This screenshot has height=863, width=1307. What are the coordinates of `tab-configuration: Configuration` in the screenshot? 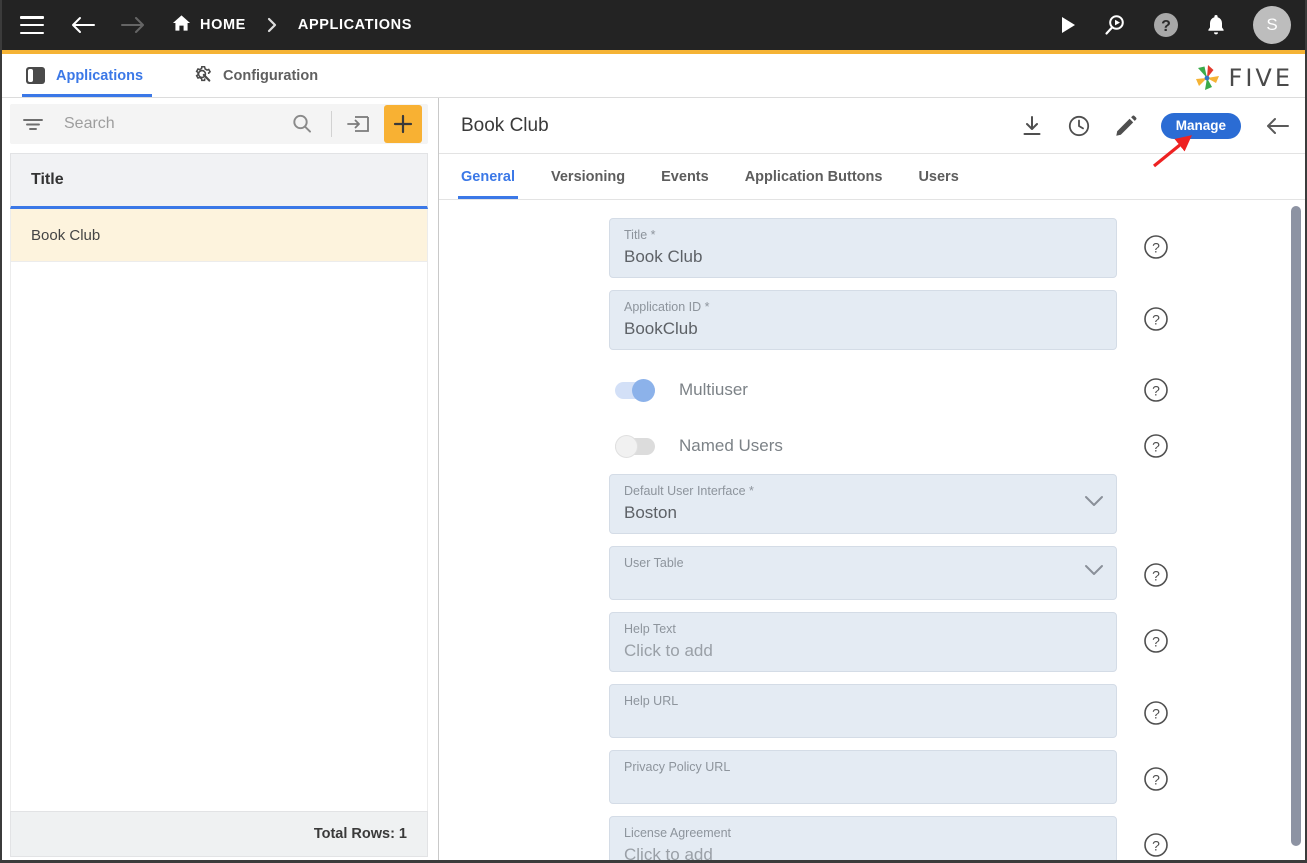 It's located at (257, 75).